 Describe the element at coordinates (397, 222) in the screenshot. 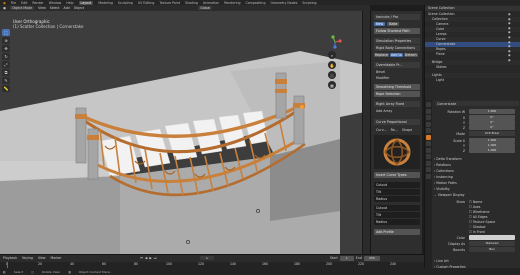

I see `radius-field-2: Radius` at that location.